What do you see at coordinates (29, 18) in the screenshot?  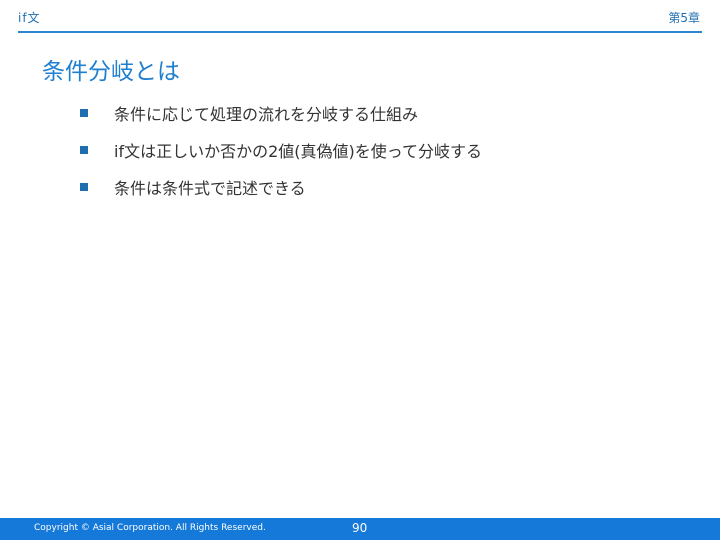 I see `section-label: if文` at bounding box center [29, 18].